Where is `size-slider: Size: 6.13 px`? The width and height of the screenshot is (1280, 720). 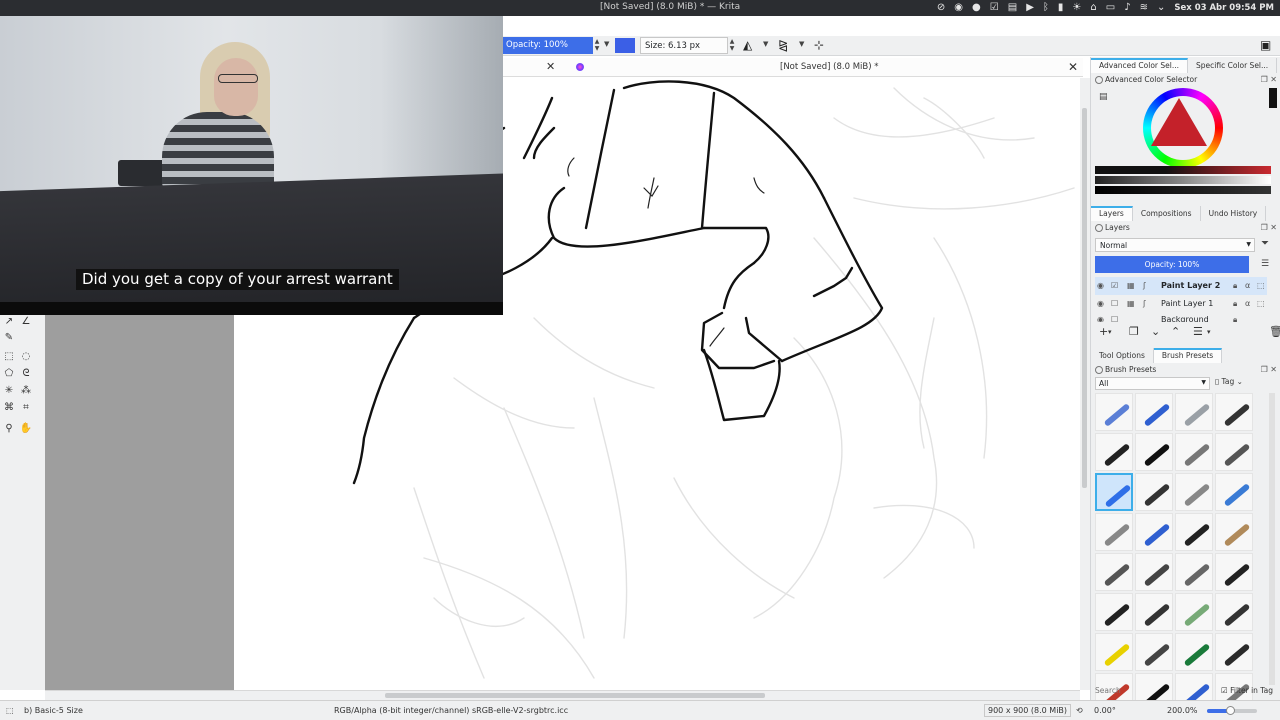
size-slider: Size: 6.13 px is located at coordinates (684, 45).